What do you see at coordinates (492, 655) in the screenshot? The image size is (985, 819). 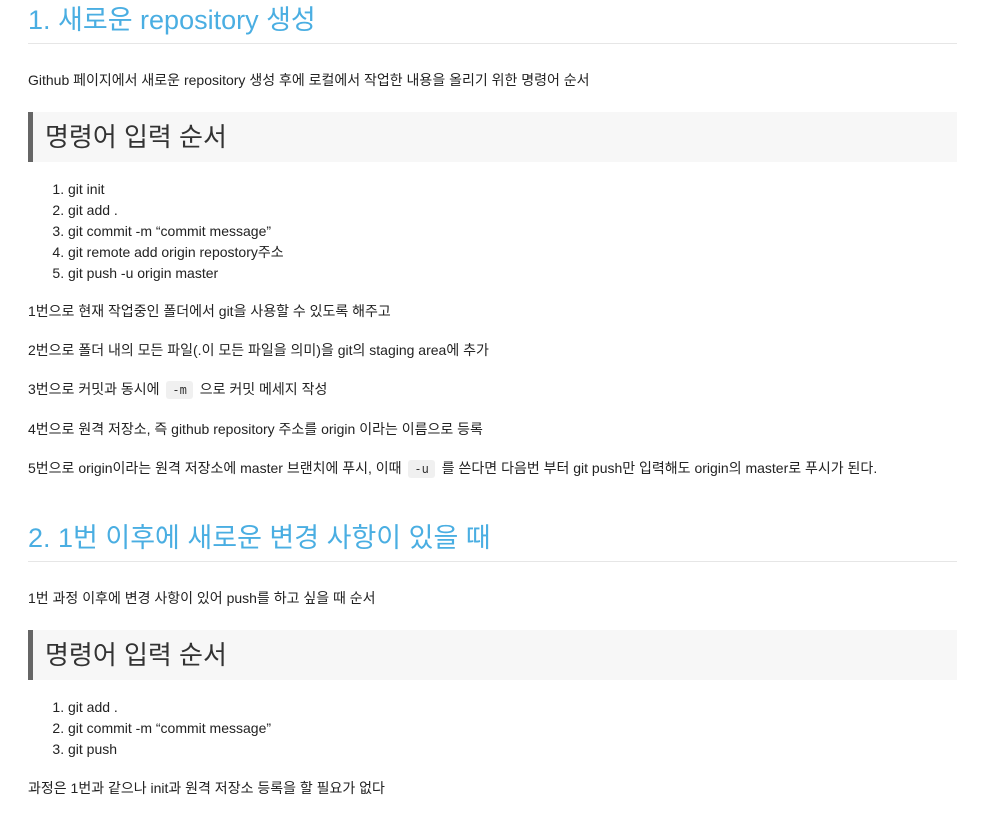 I see `section2-subheading-box: 명령어 입력 순서` at bounding box center [492, 655].